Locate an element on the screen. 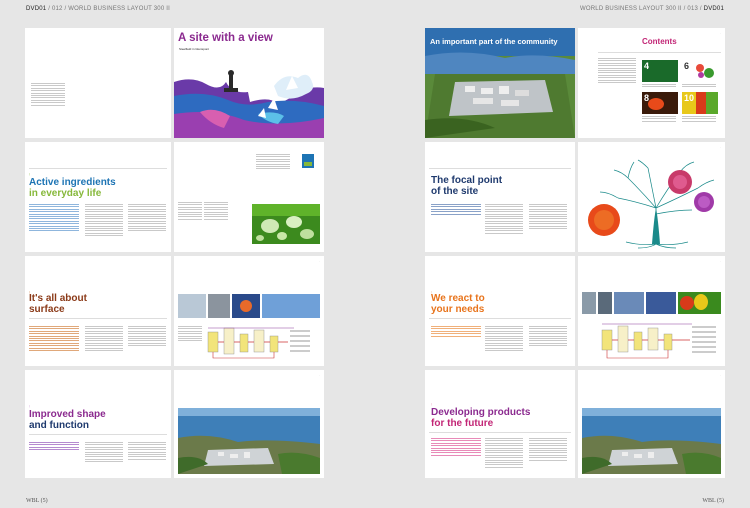  title-line: It's all about is located at coordinates (58, 298).